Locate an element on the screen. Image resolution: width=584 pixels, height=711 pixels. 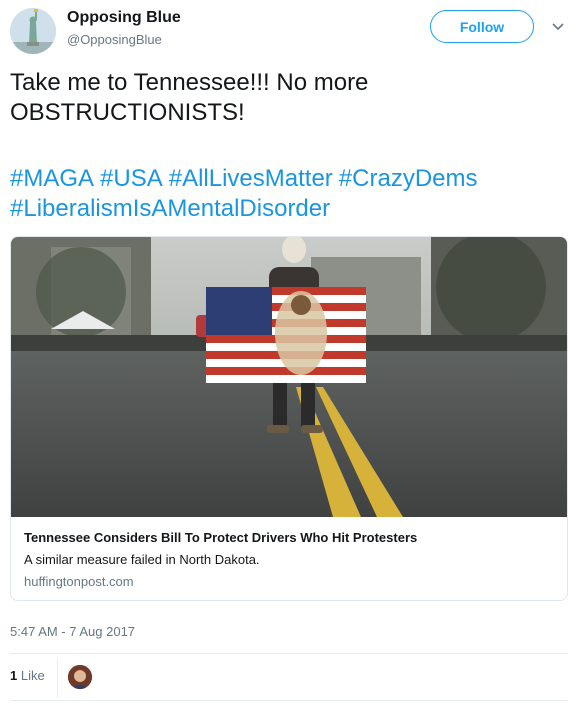
likes-number: 1 is located at coordinates (14, 675).